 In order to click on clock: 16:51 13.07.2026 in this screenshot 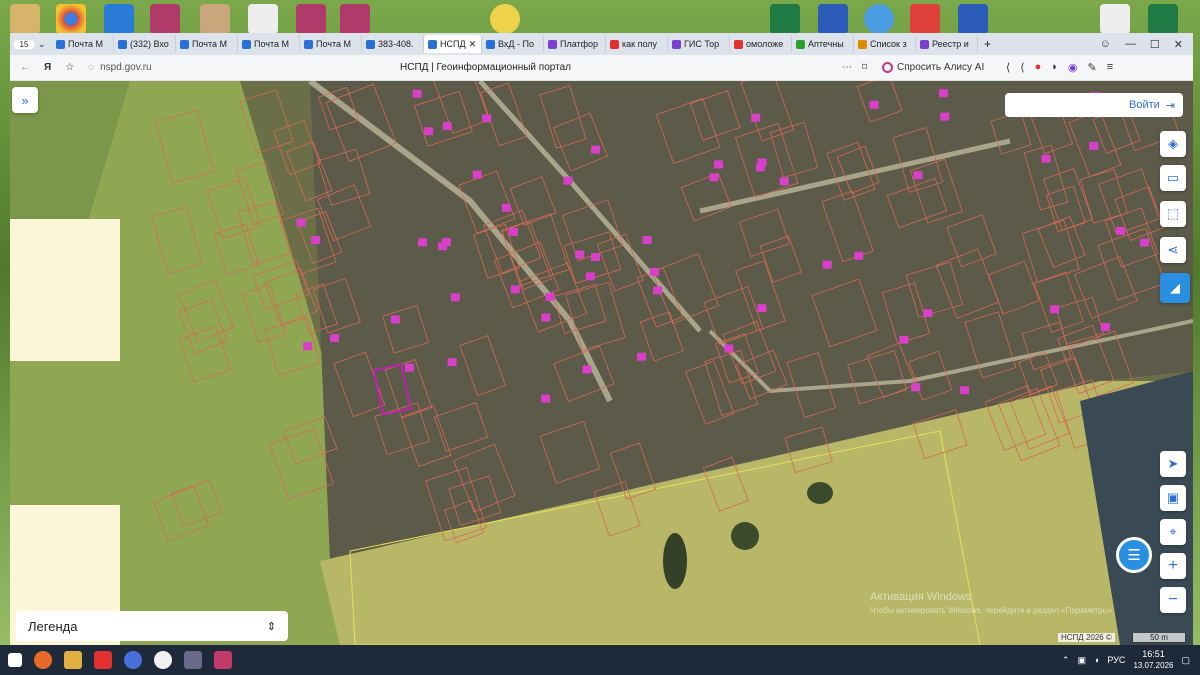, I will do `click(1153, 660)`.